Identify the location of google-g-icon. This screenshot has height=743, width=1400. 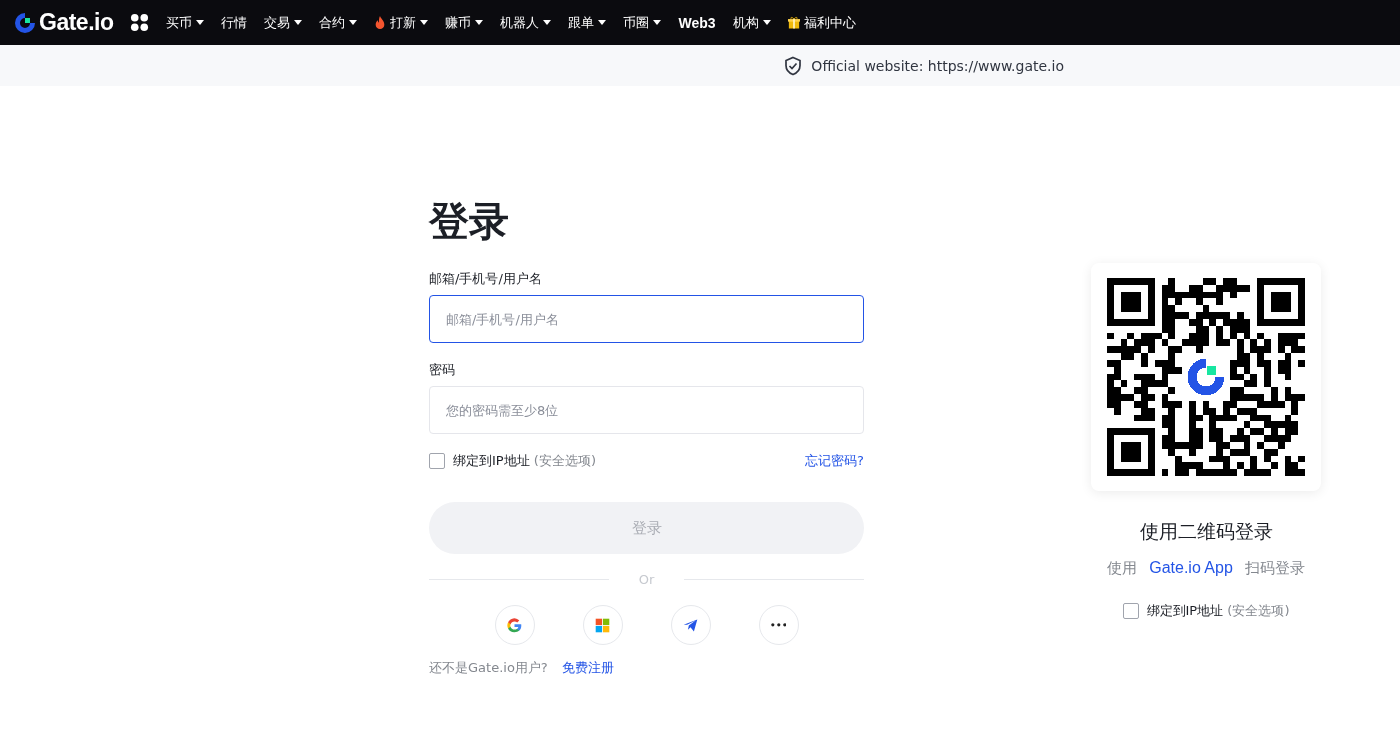
(514, 625).